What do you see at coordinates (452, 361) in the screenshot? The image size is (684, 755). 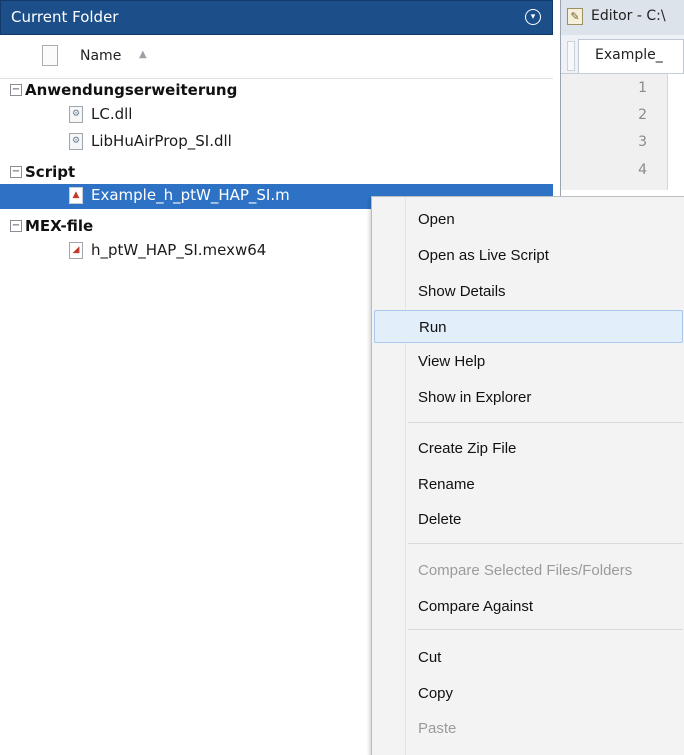 I see `menu-label: View Help` at bounding box center [452, 361].